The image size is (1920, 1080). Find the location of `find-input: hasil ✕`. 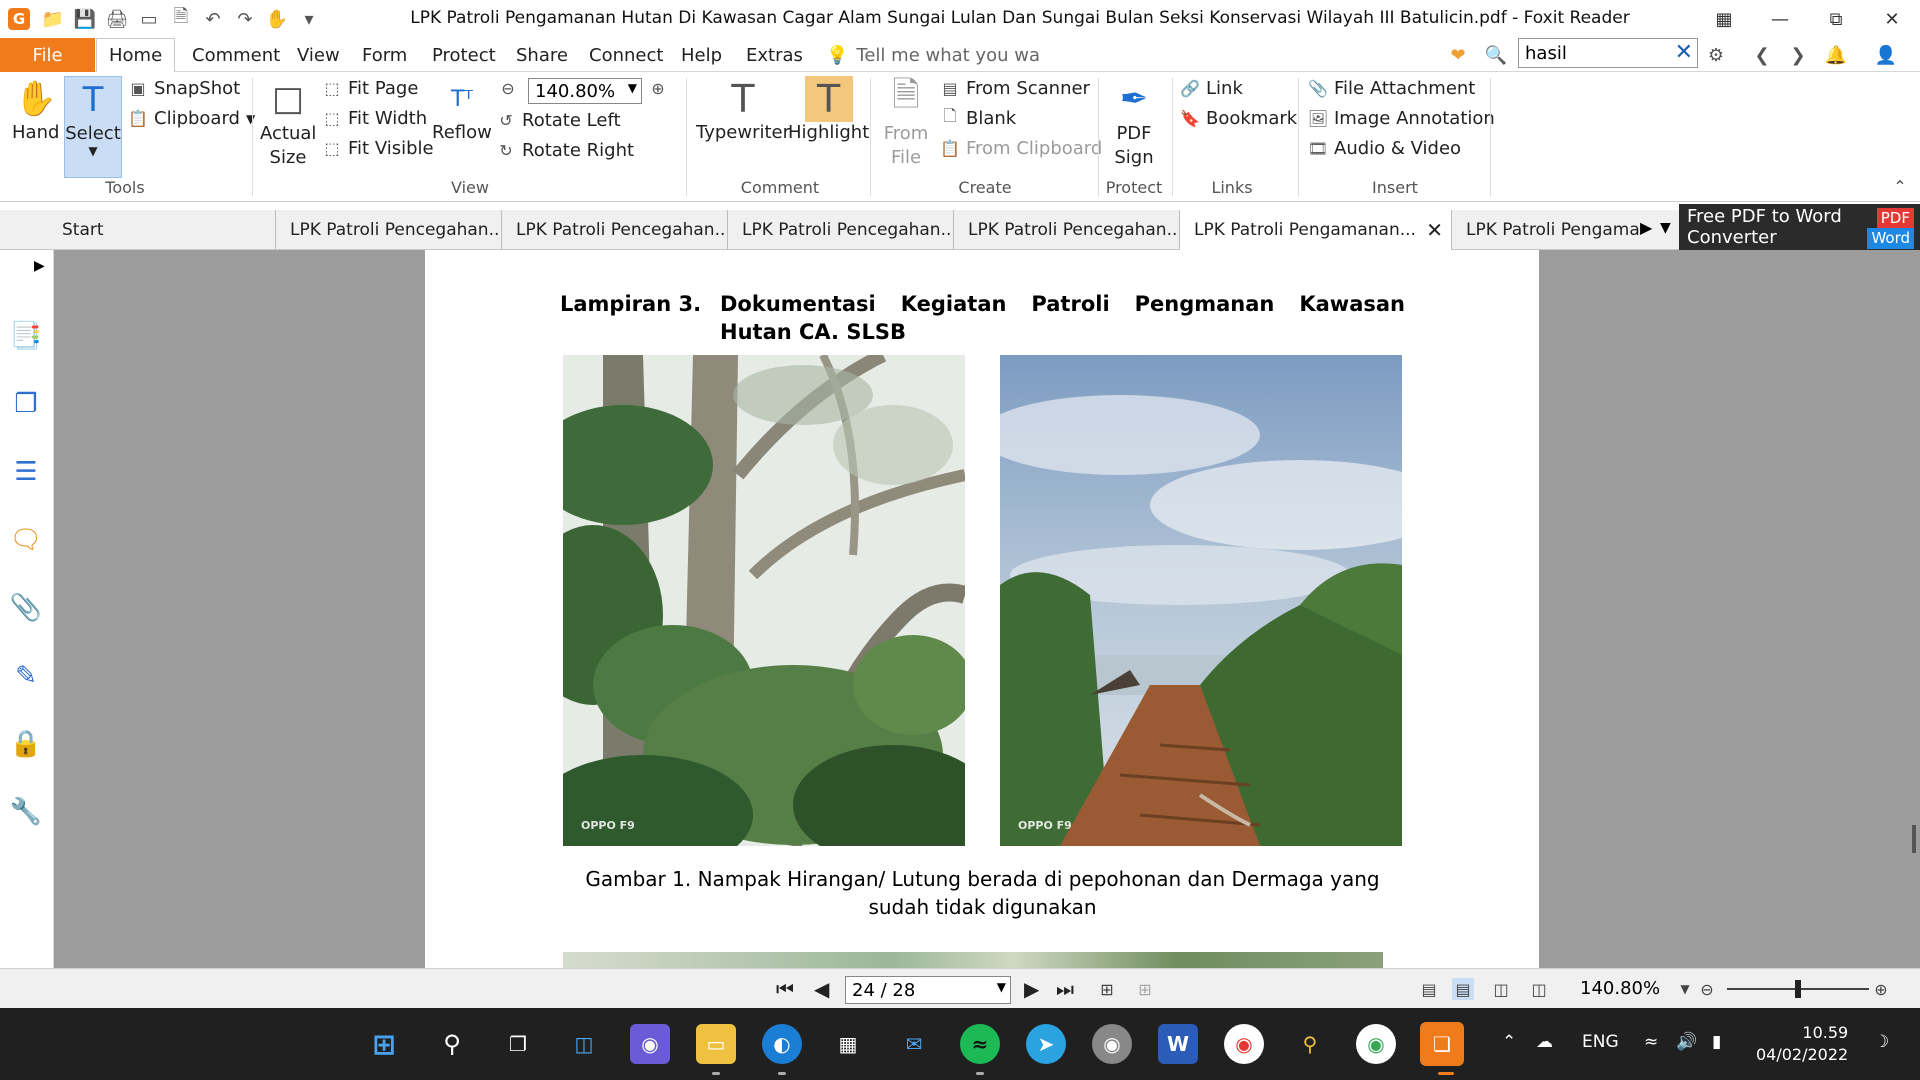

find-input: hasil ✕ is located at coordinates (1608, 53).